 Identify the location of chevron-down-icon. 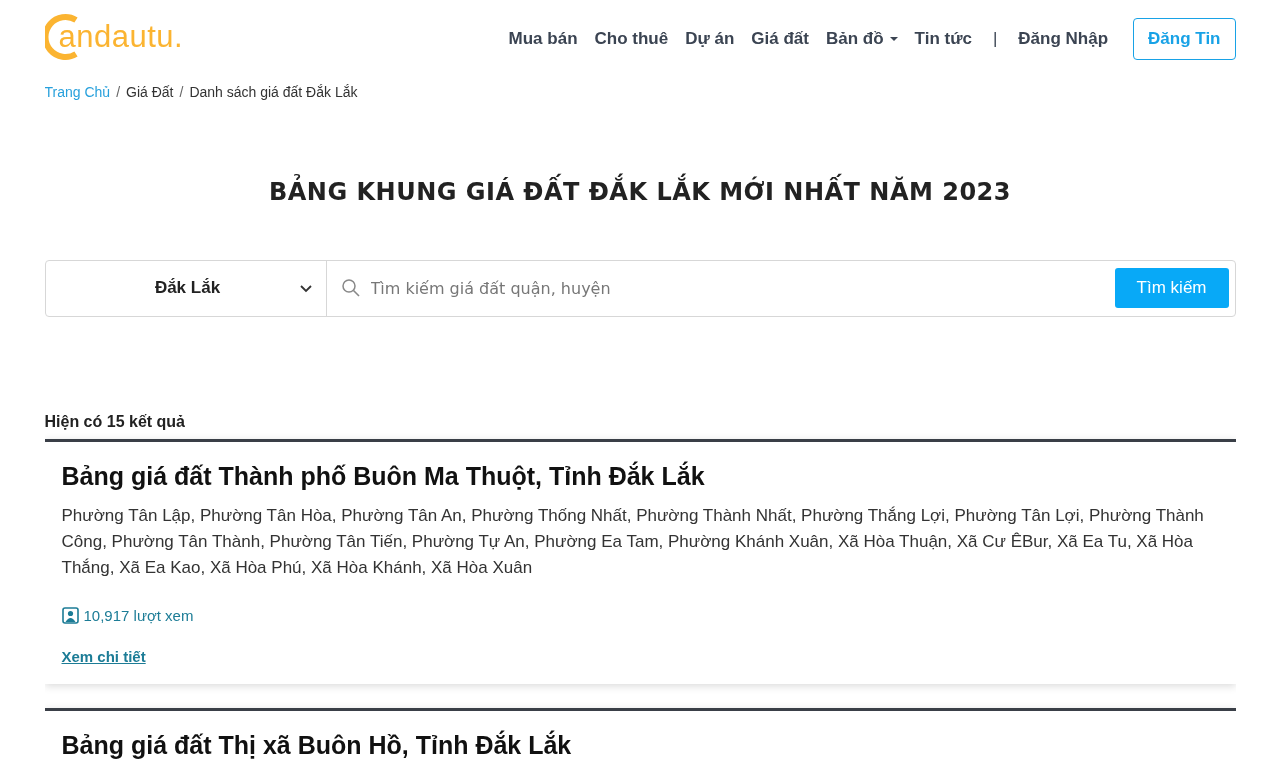
(305, 288).